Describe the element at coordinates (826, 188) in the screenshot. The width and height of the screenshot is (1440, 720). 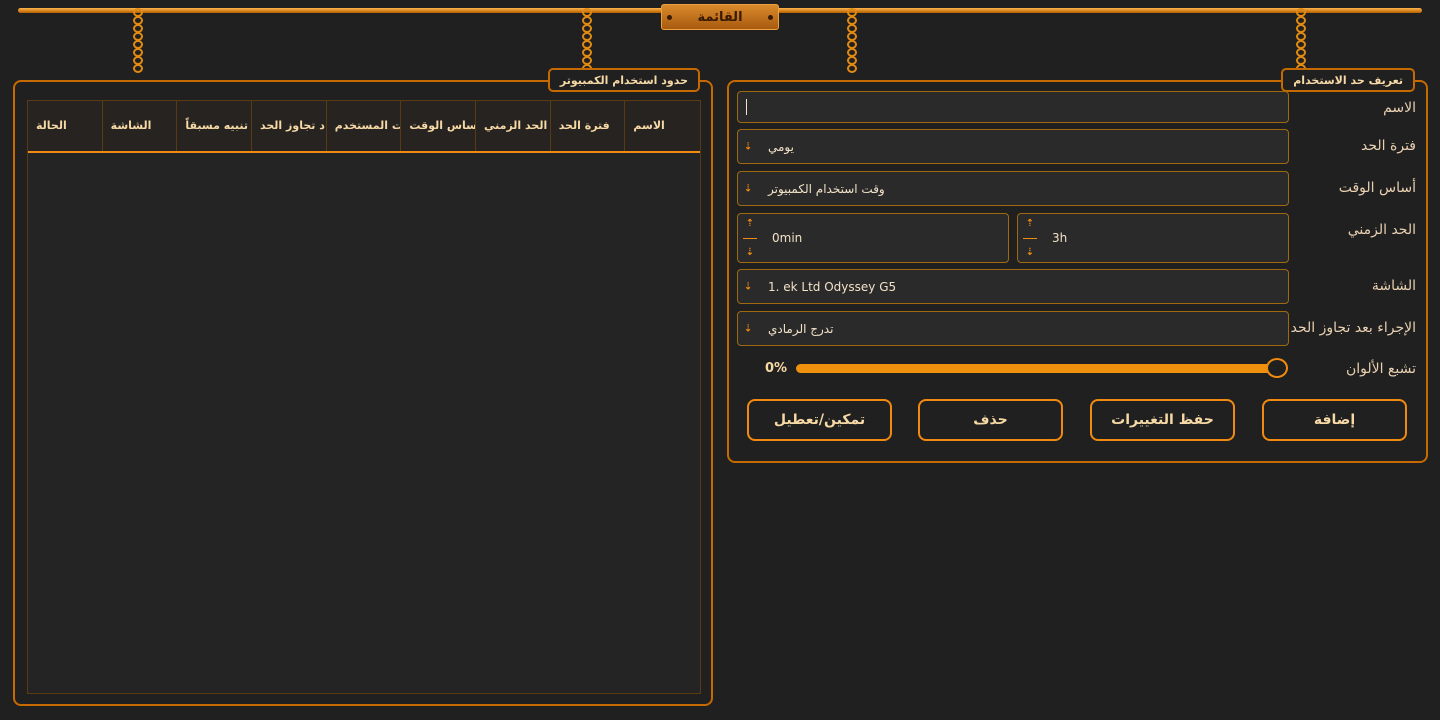
I see `time-basis-value: وقت استخدام الكمبيوتر` at that location.